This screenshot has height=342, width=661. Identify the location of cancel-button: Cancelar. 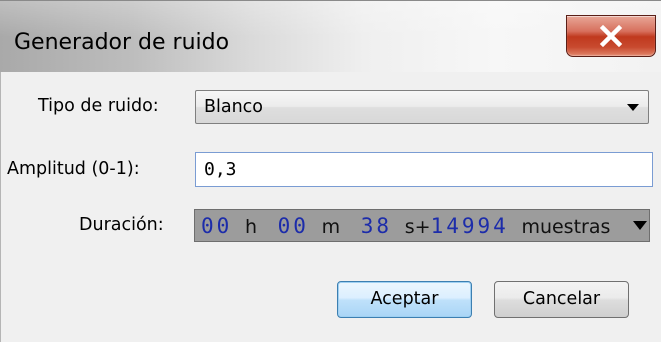
(561, 299).